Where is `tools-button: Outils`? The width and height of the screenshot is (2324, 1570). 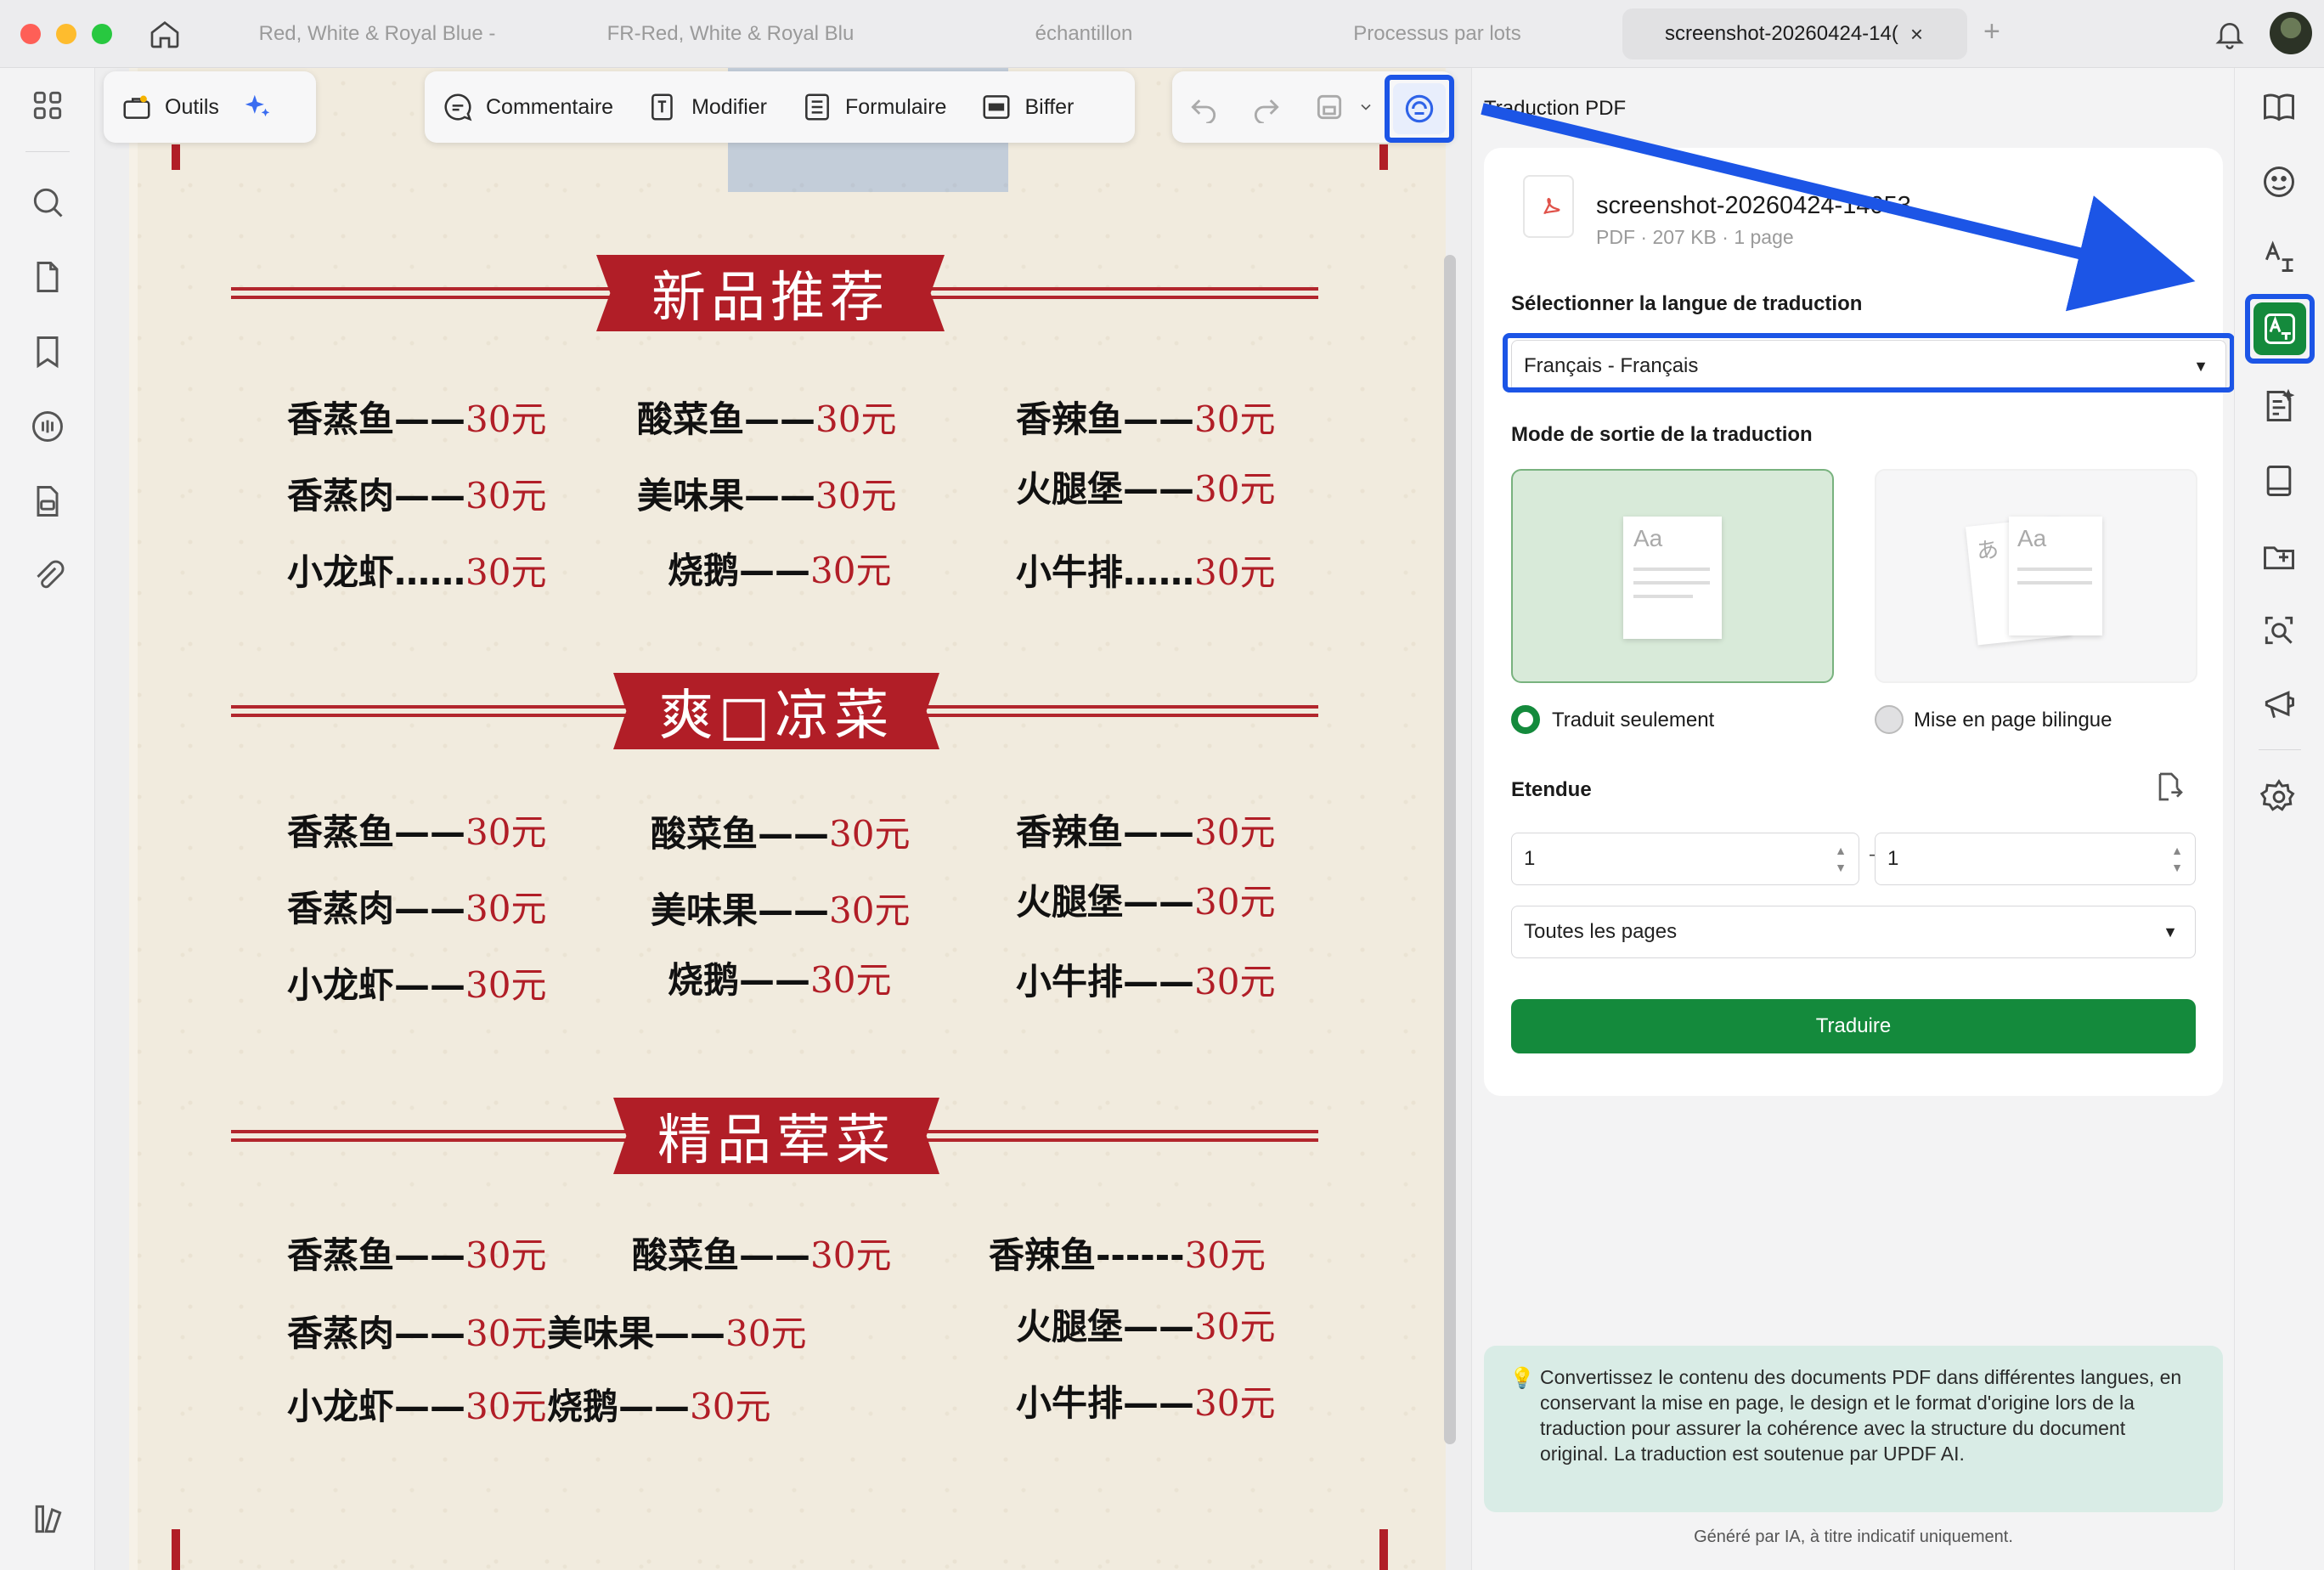 tools-button: Outils is located at coordinates (170, 107).